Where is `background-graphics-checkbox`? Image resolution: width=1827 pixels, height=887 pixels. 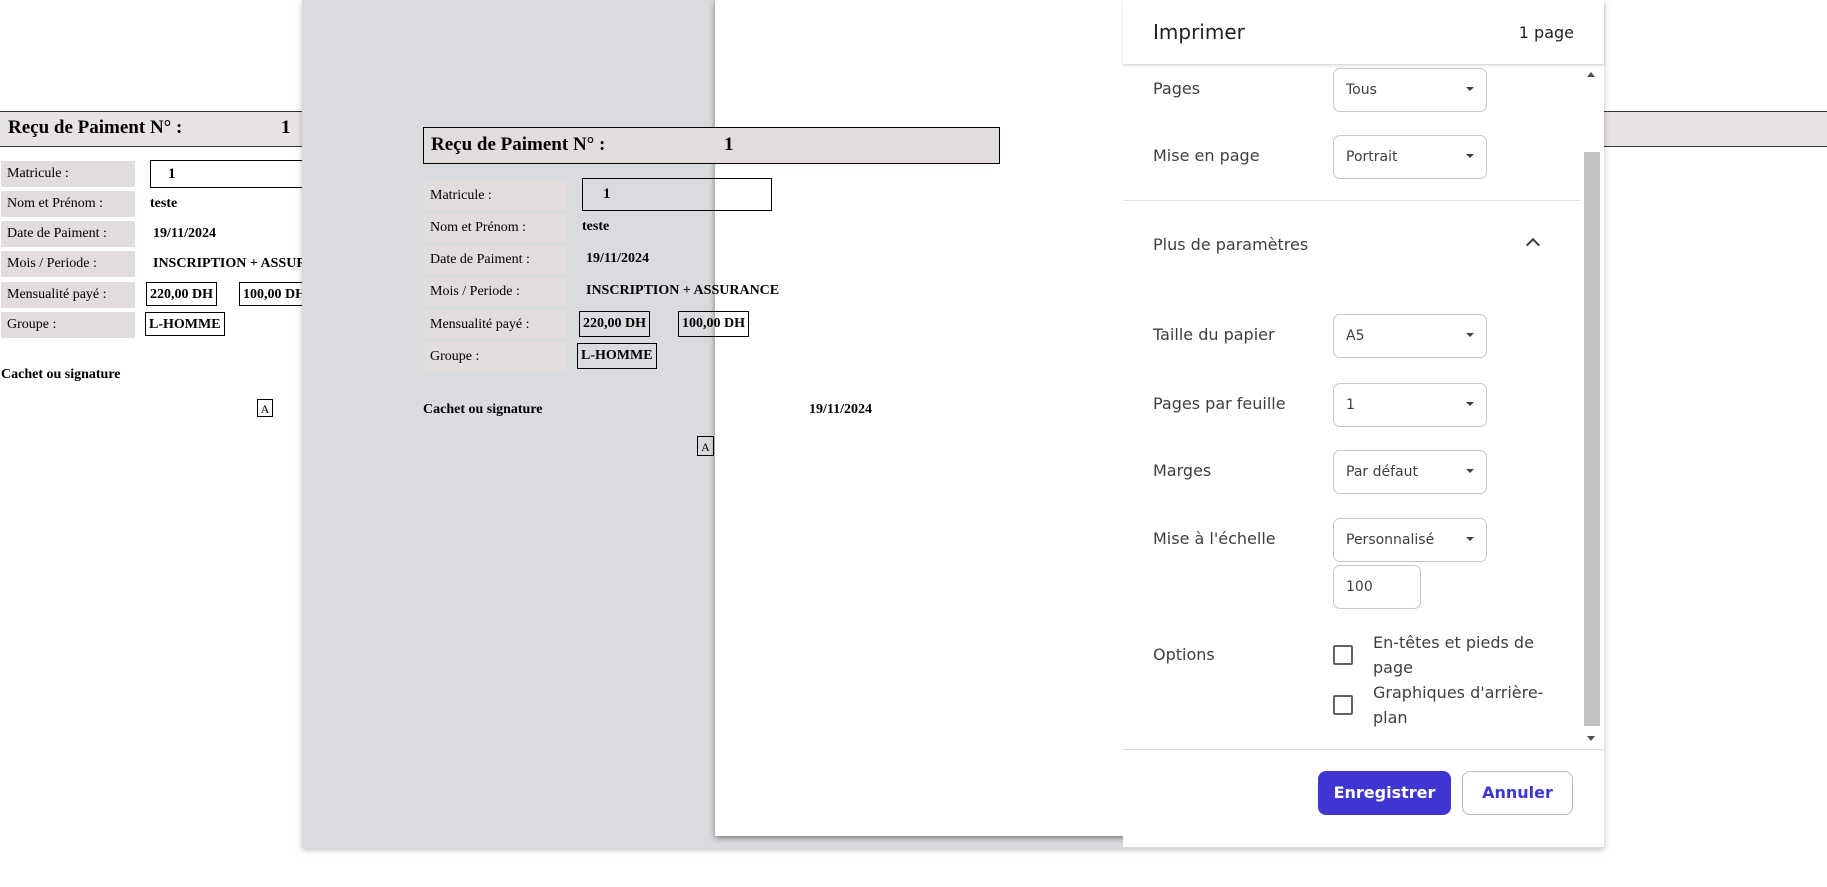 background-graphics-checkbox is located at coordinates (1343, 705).